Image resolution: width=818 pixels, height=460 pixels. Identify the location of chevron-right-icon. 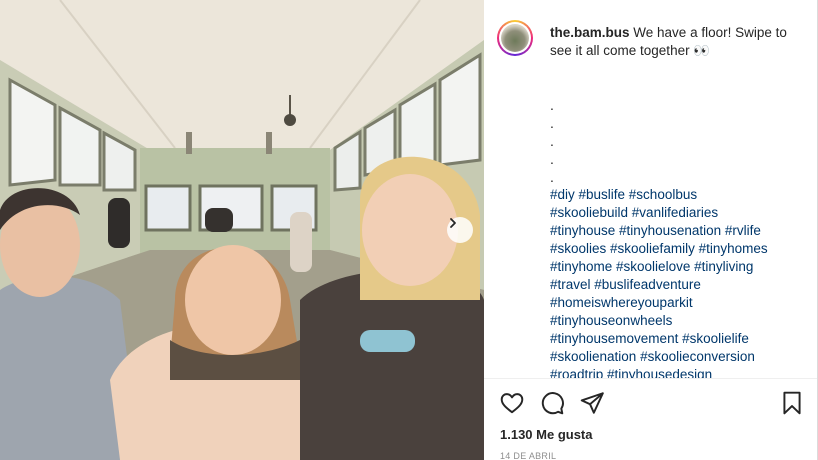
(453, 223).